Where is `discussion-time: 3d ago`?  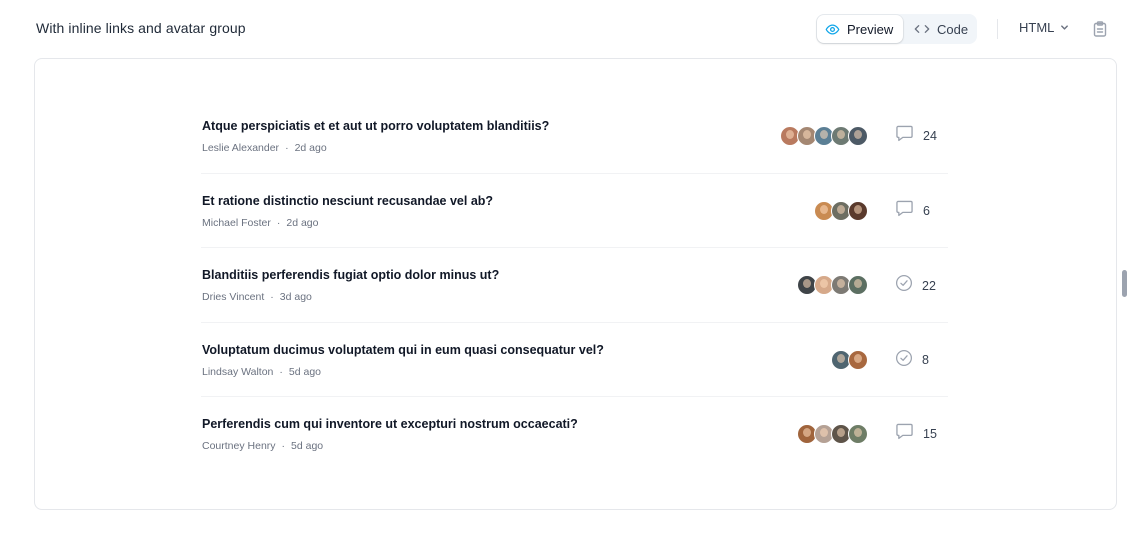 discussion-time: 3d ago is located at coordinates (295, 297).